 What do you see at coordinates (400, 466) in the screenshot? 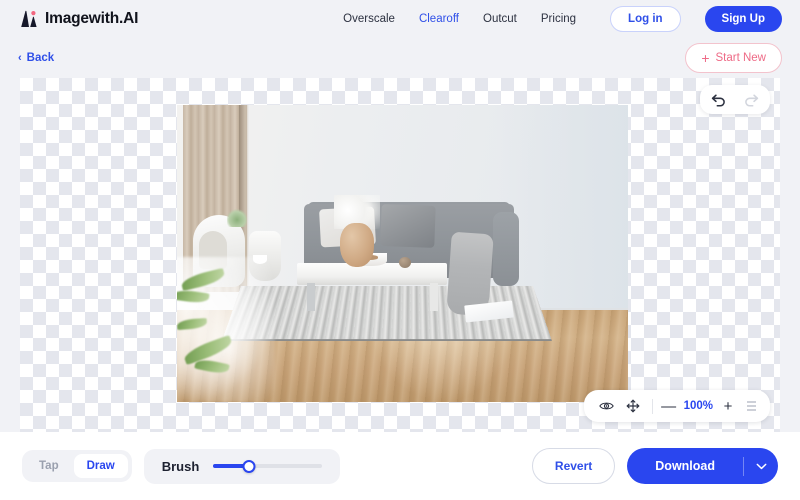
I see `editor-bottom-toolbar: Tap Draw Brush Revert Download` at bounding box center [400, 466].